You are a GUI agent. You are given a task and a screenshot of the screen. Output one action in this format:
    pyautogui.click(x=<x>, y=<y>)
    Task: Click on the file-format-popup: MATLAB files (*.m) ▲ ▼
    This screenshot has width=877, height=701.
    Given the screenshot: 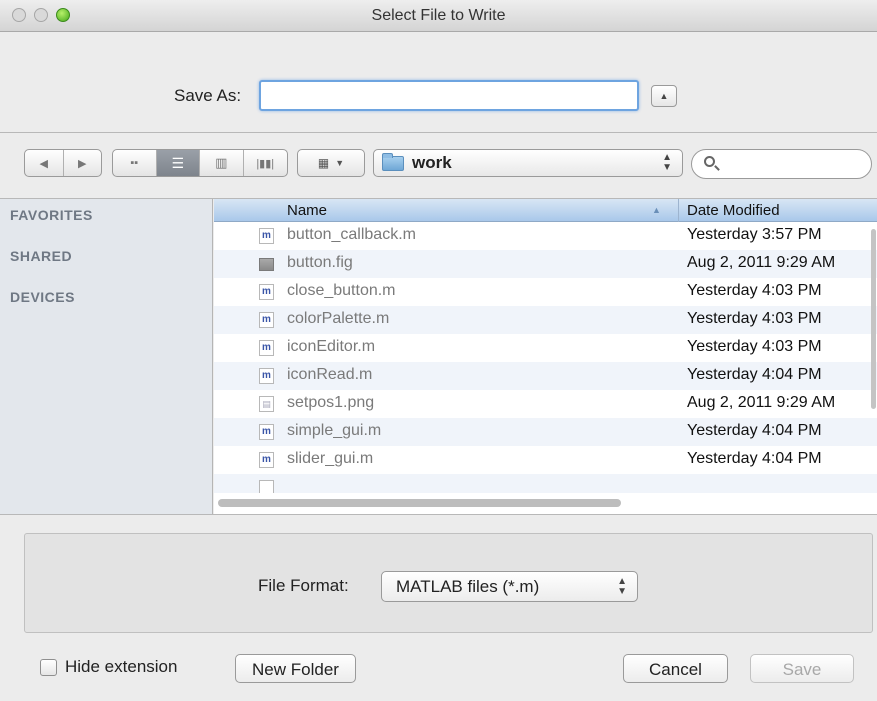 What is the action you would take?
    pyautogui.click(x=509, y=586)
    